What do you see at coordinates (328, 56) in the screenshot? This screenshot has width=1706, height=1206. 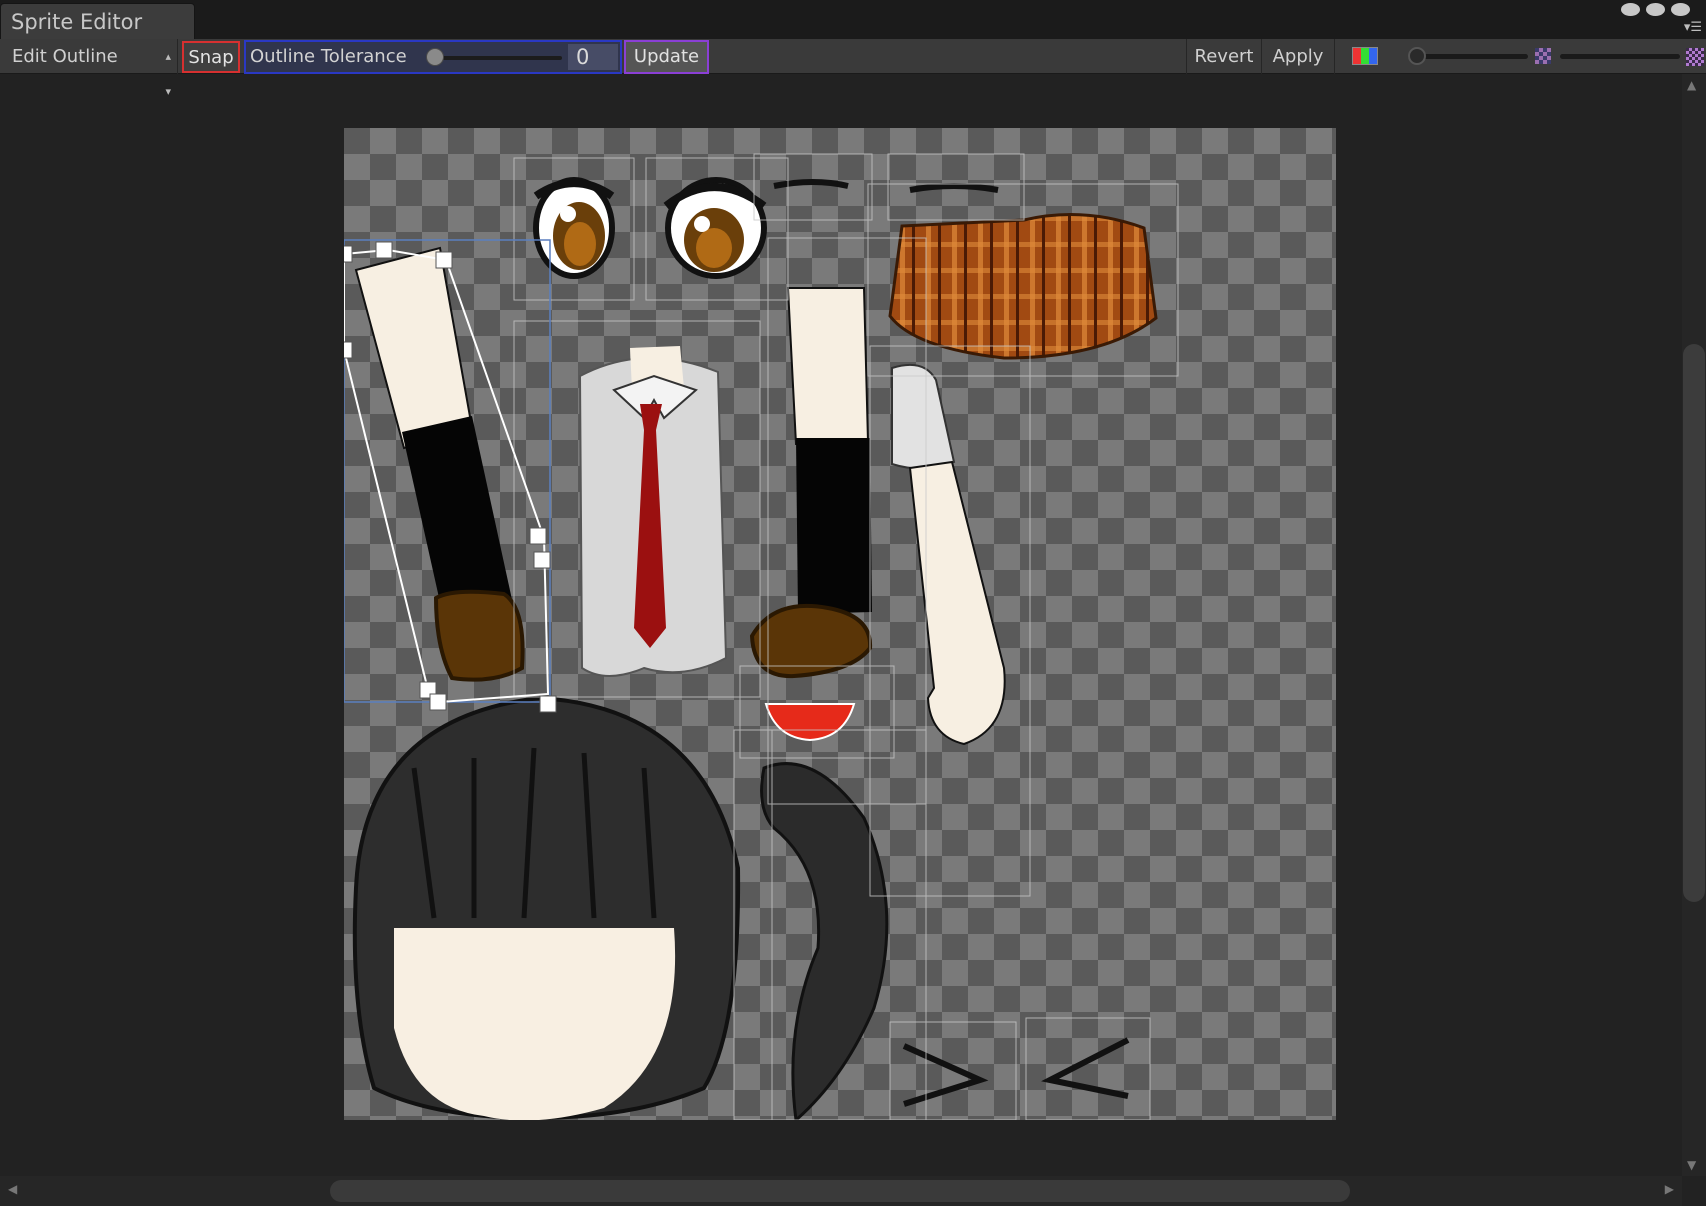 I see `outline-tolerance-label: Outline Tolerance` at bounding box center [328, 56].